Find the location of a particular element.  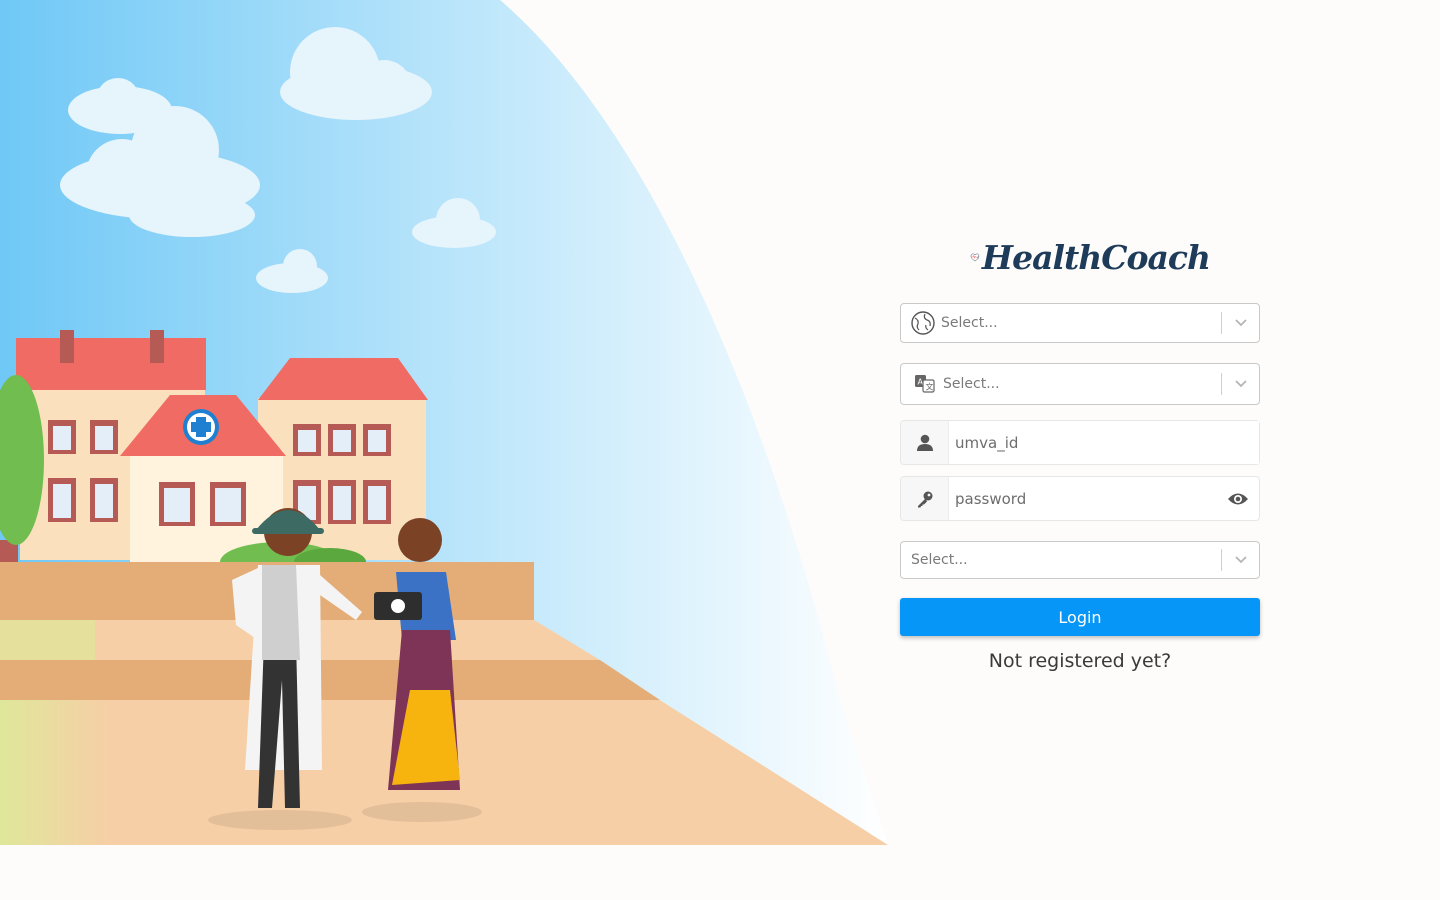

username-input is located at coordinates (1104, 442).